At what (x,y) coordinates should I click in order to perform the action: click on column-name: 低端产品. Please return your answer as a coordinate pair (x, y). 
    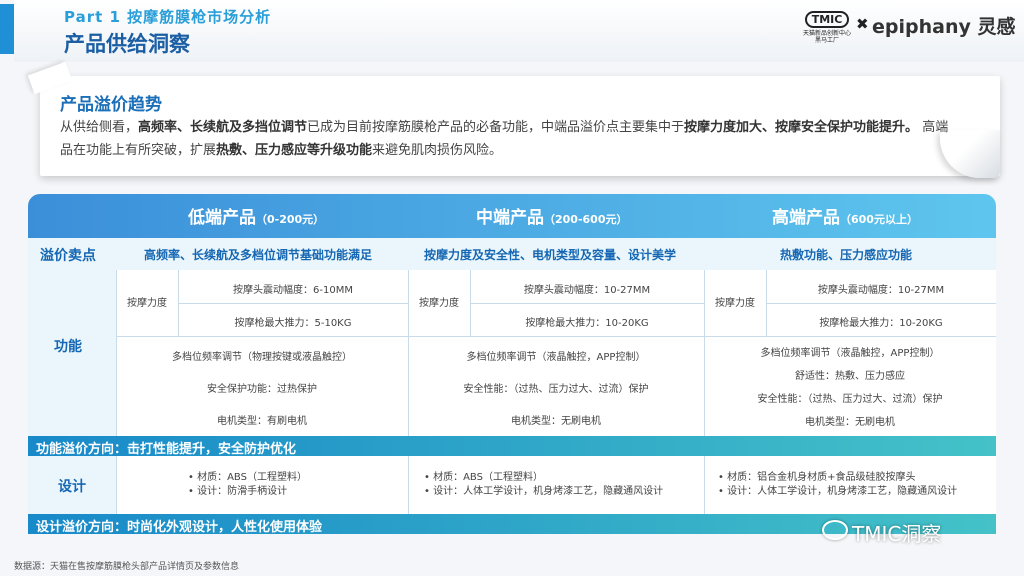
    Looking at the image, I should click on (222, 218).